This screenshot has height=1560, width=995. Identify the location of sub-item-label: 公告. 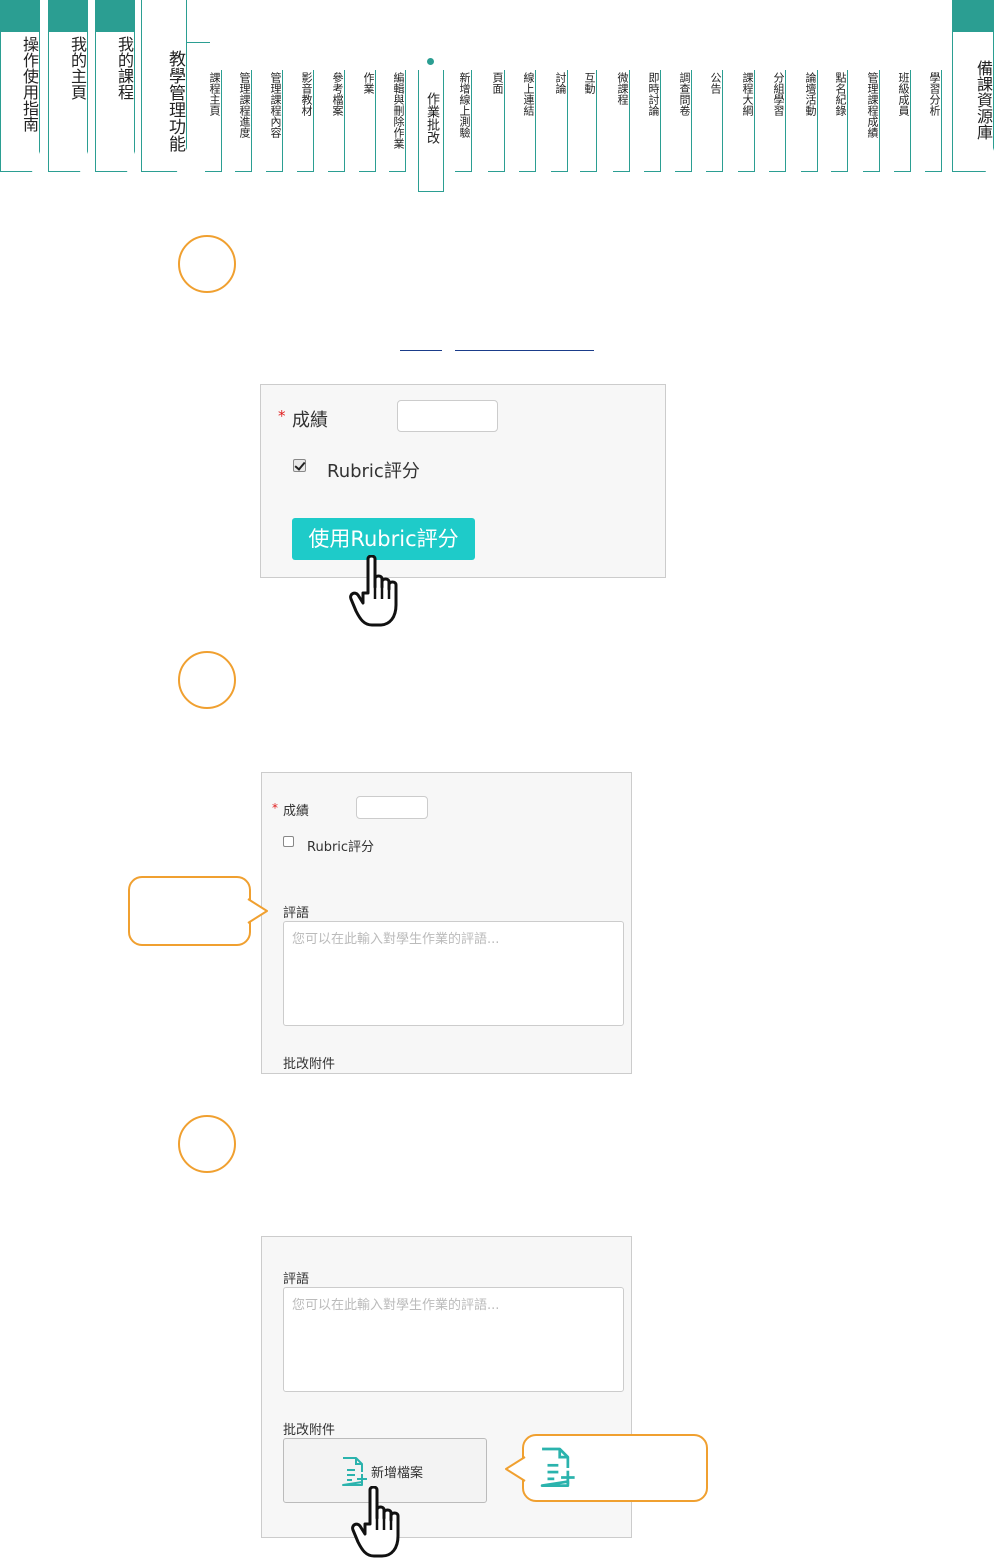
(715, 83).